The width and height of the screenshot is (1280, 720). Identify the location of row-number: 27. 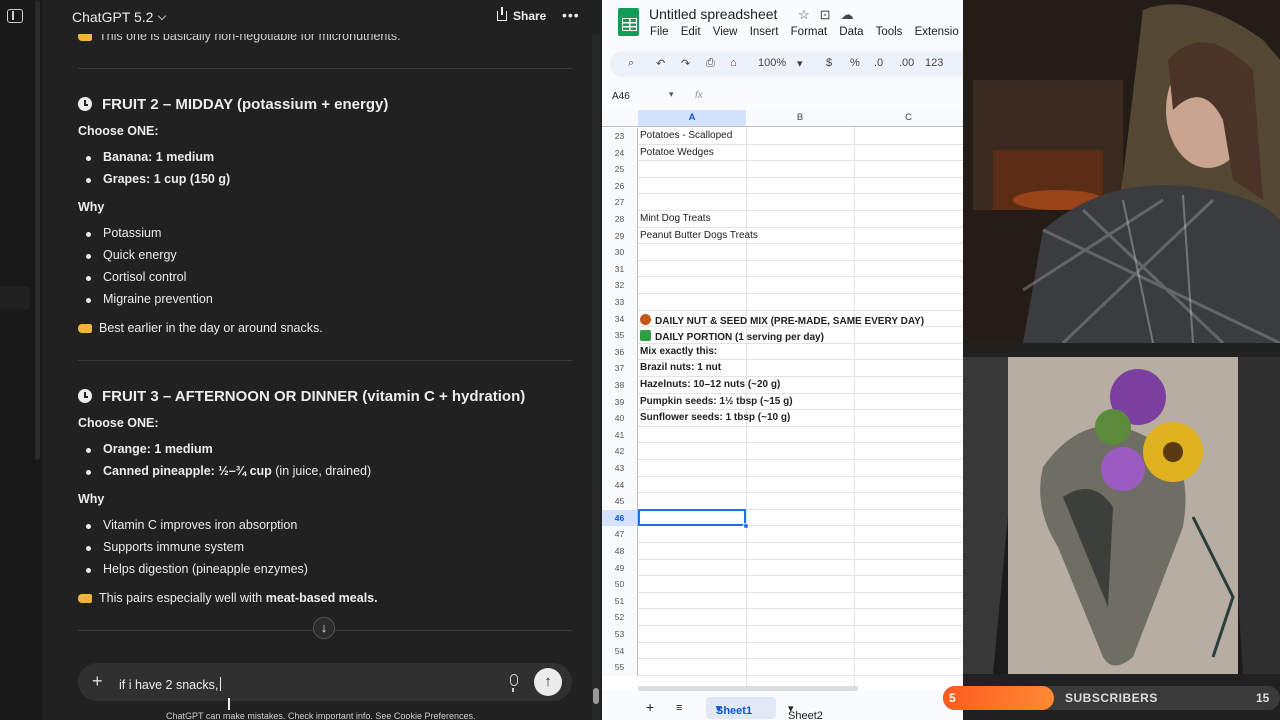
(620, 202).